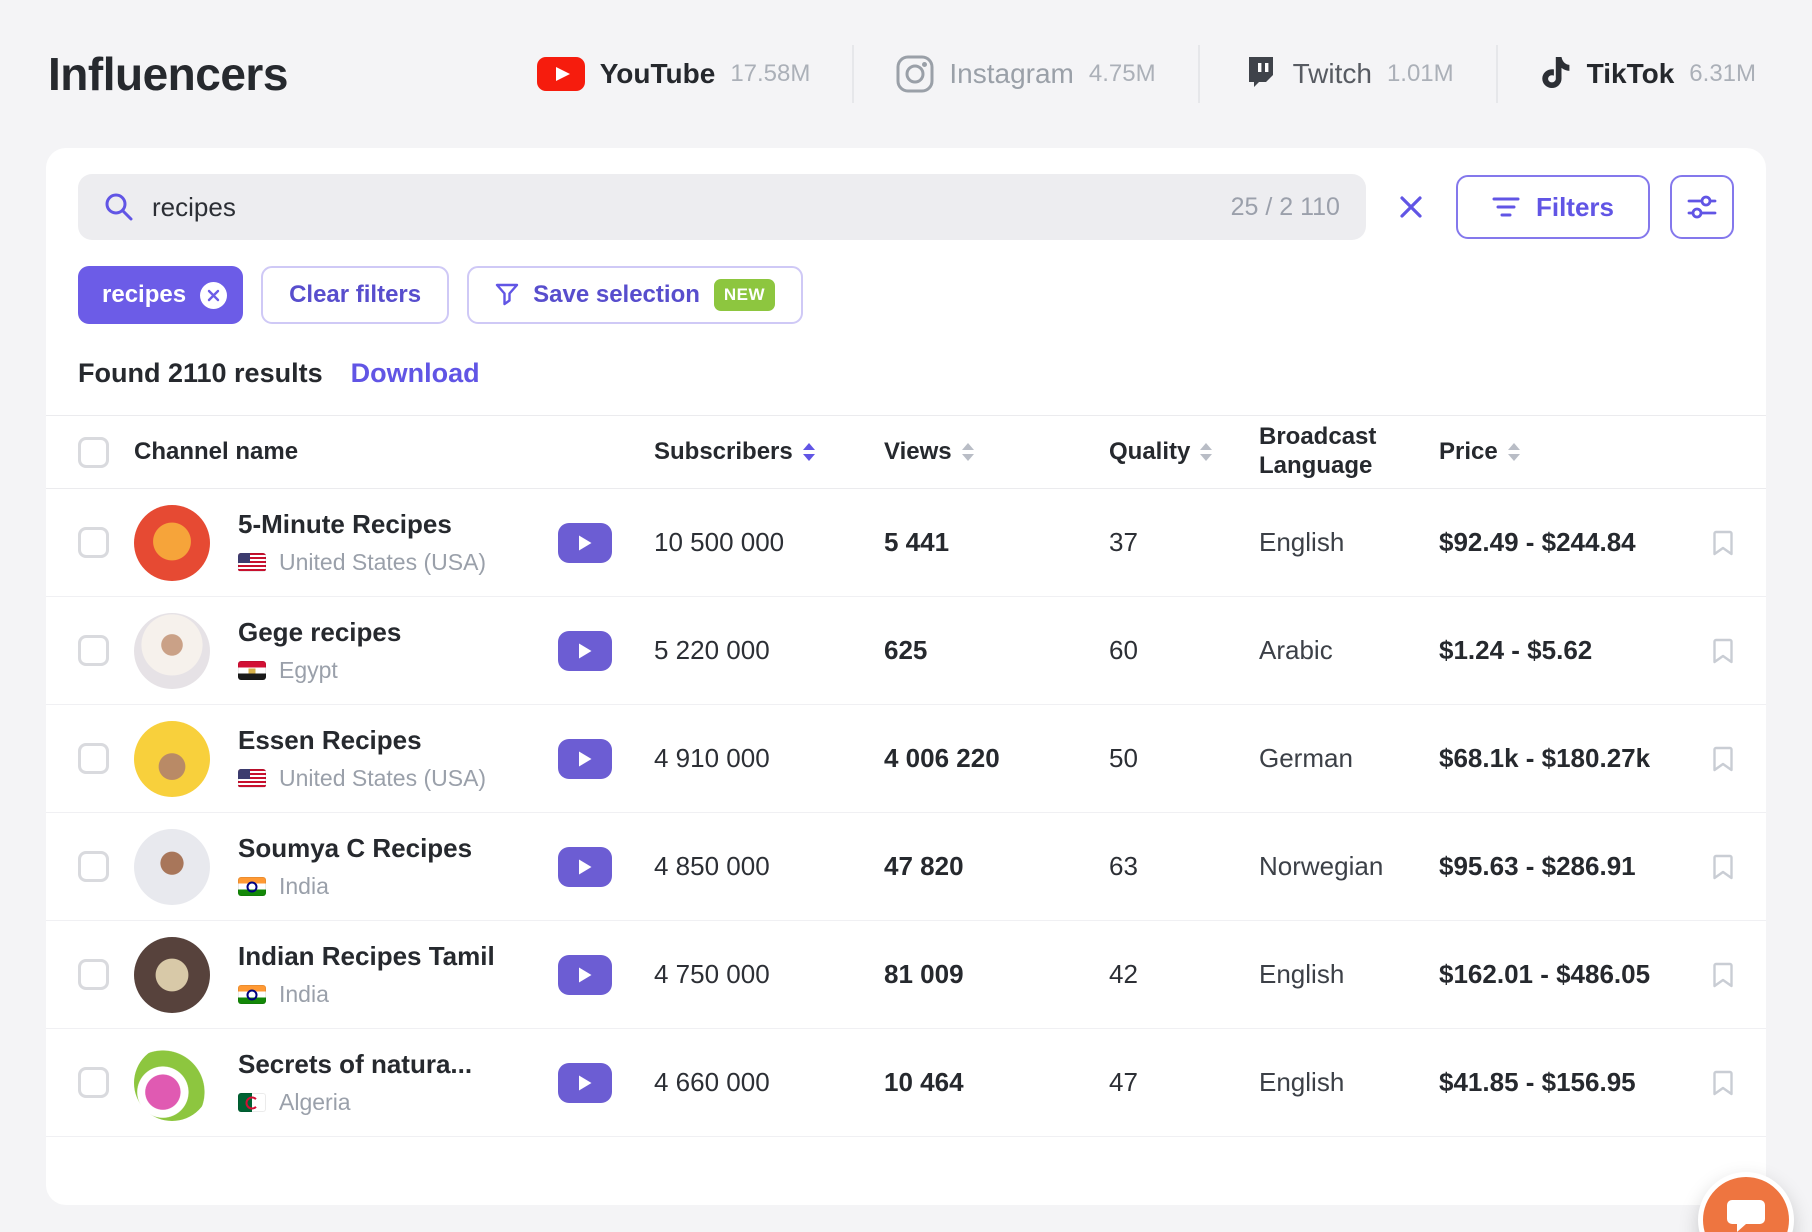 The height and width of the screenshot is (1232, 1812). What do you see at coordinates (168, 74) in the screenshot?
I see `page-title: Influencers` at bounding box center [168, 74].